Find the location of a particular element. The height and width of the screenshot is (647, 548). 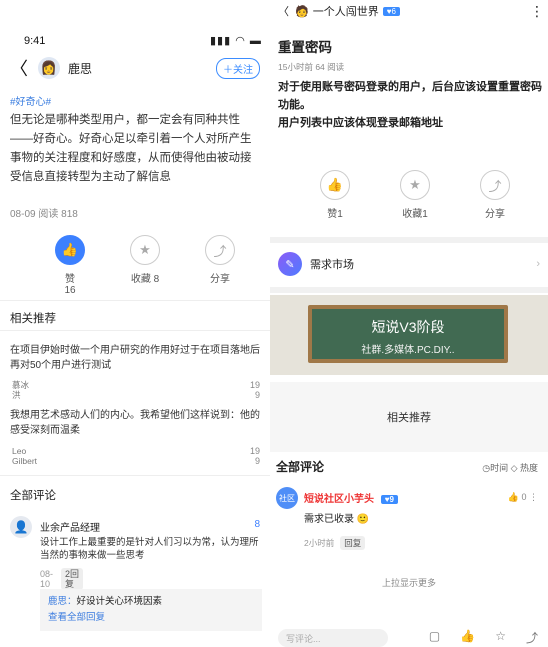

action-bar: 👍 赞 16 ★ 收藏 8 ⤴ 分享 is located at coordinates (145, 265).